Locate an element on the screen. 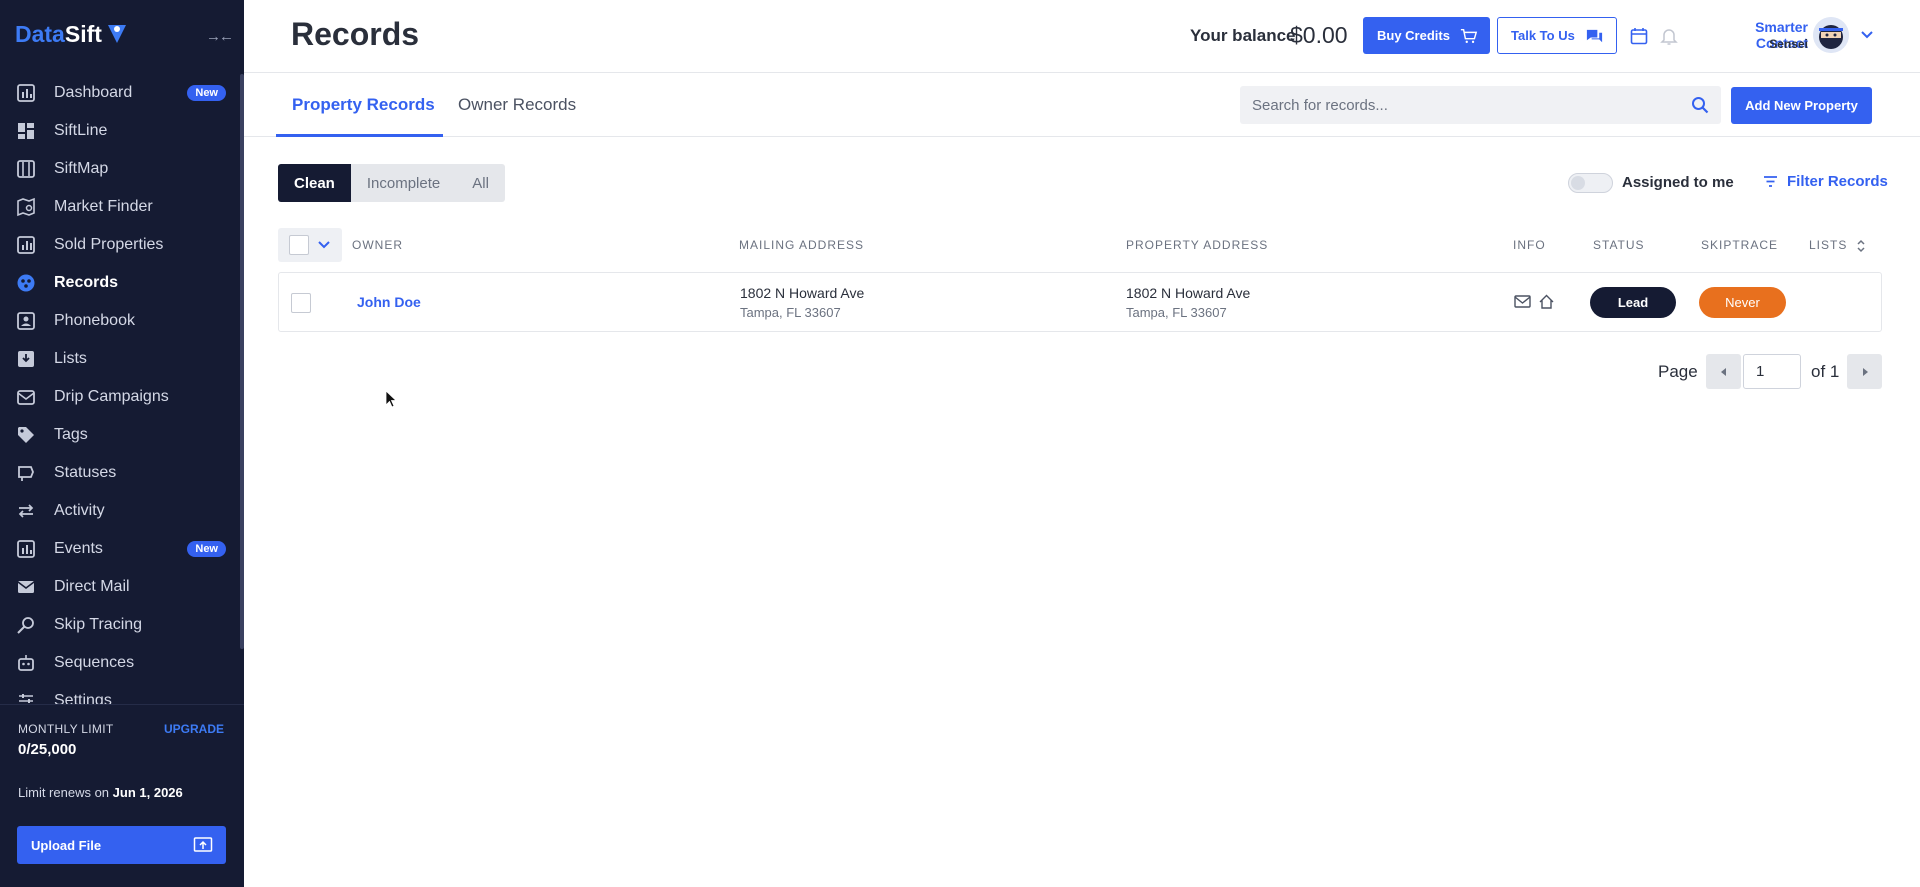 The image size is (1920, 887). sidebar-item-label: Direct Mail is located at coordinates (92, 586).